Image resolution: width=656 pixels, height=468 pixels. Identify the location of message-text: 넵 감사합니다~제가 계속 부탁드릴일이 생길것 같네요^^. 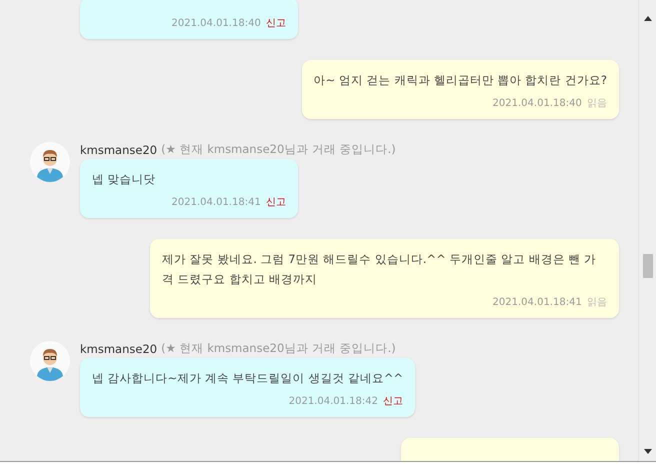
(248, 378).